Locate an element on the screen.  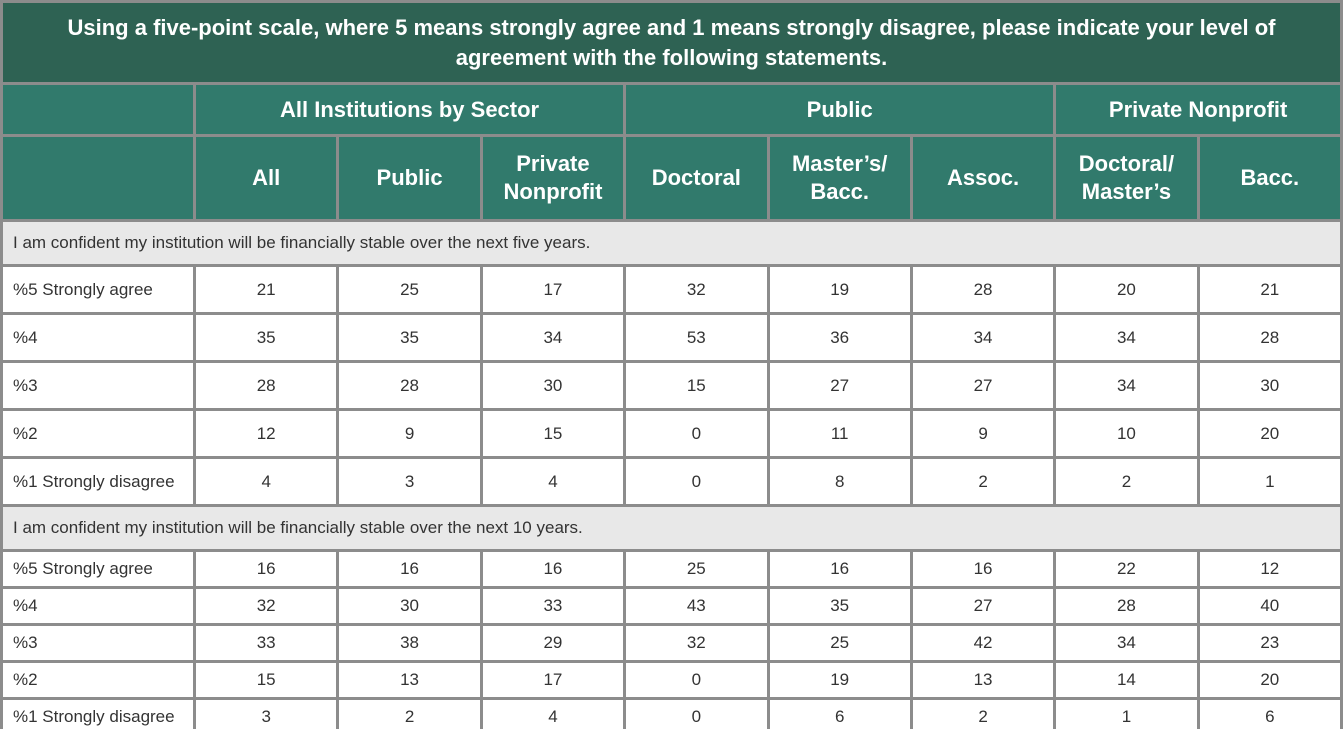
table-row: %2 15 13 17 0 19 13 14 20 is located at coordinates (671, 680).